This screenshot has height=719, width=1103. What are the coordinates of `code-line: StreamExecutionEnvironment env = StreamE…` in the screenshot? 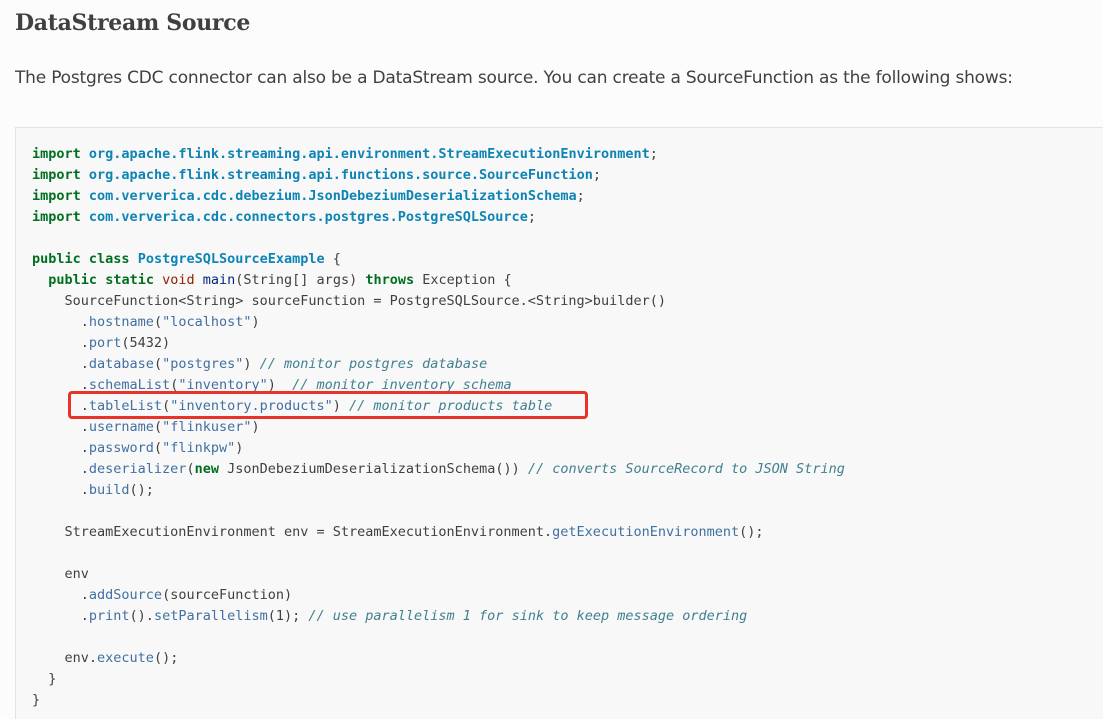 It's located at (398, 532).